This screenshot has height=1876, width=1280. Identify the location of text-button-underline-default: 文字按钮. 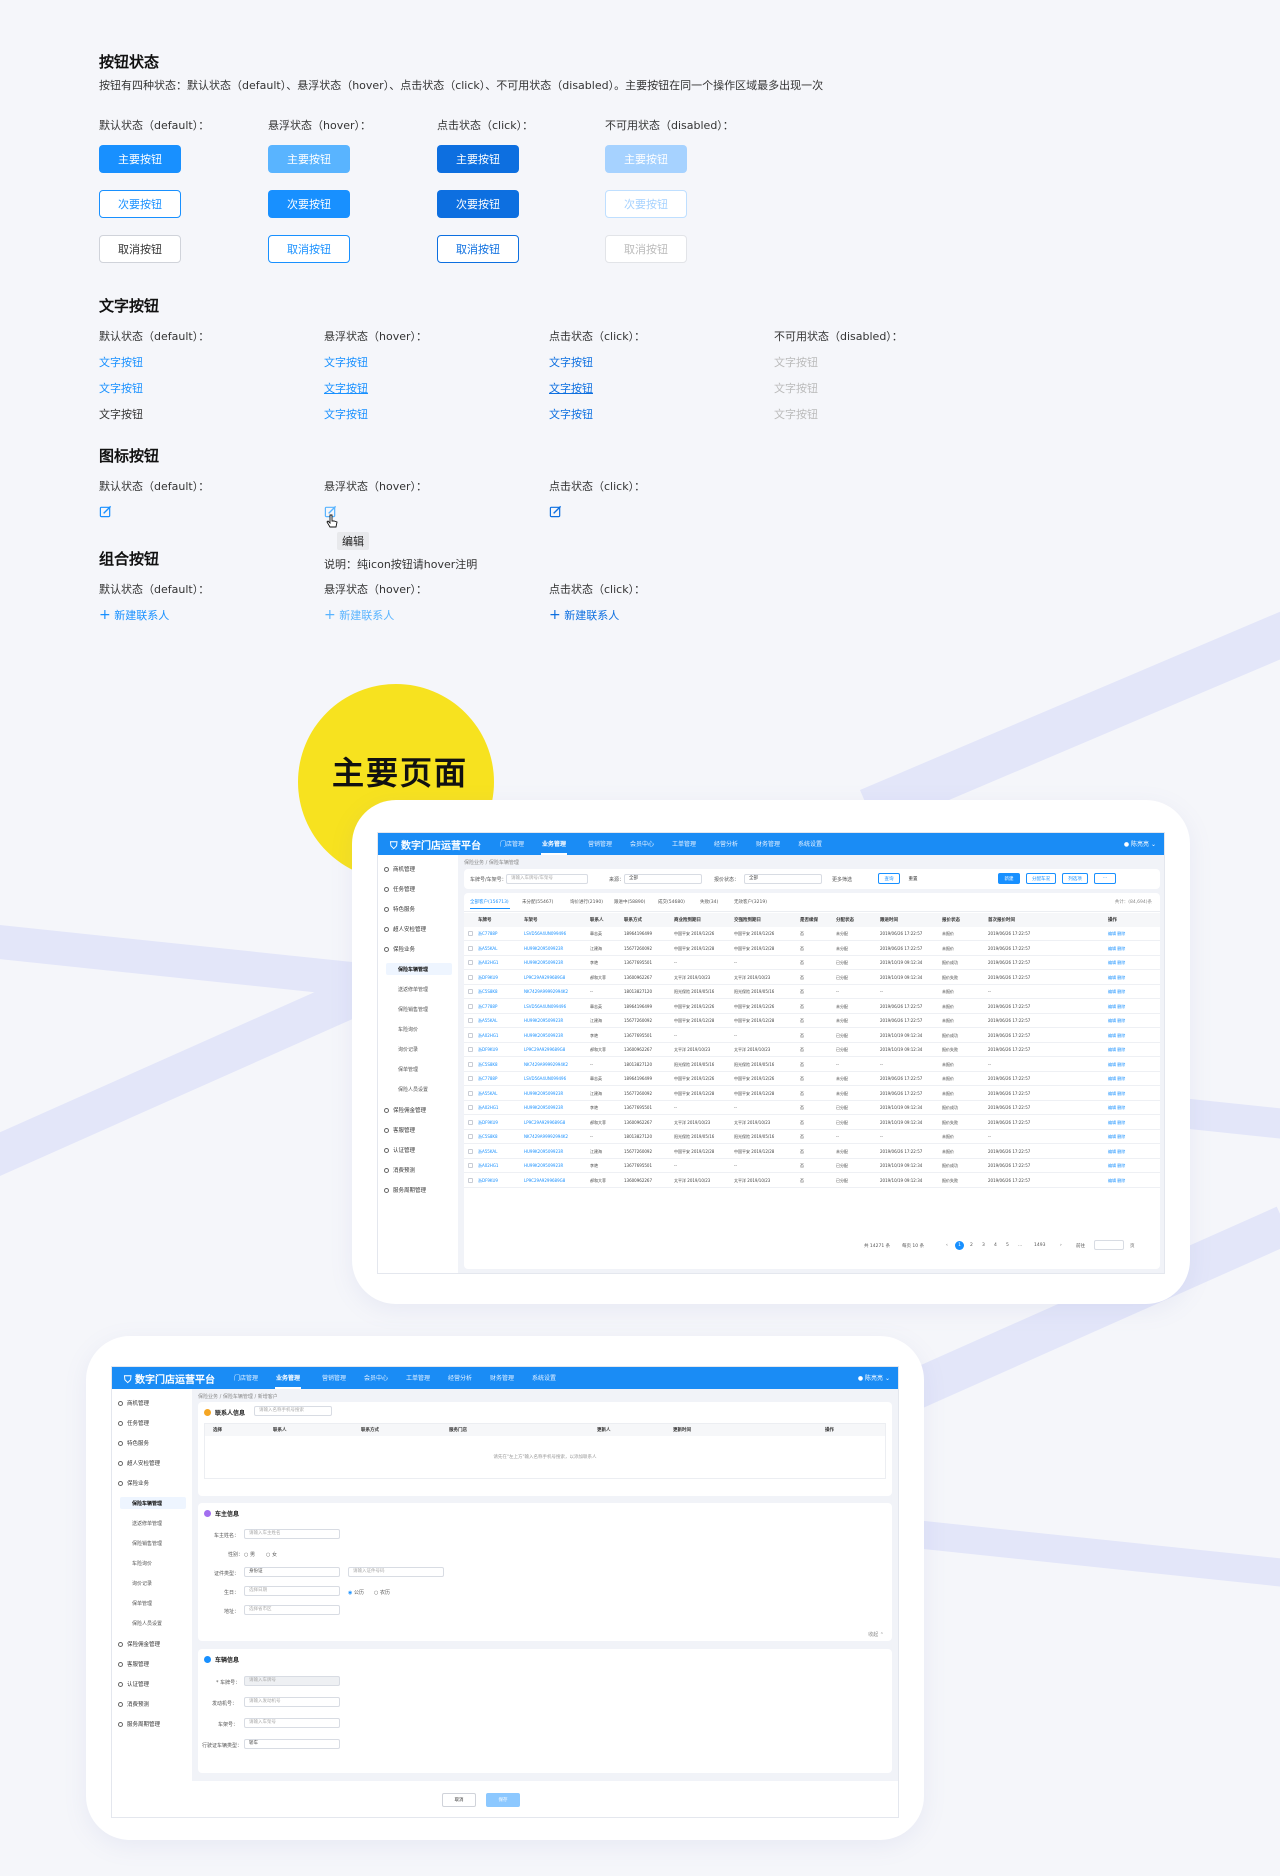
(121, 388).